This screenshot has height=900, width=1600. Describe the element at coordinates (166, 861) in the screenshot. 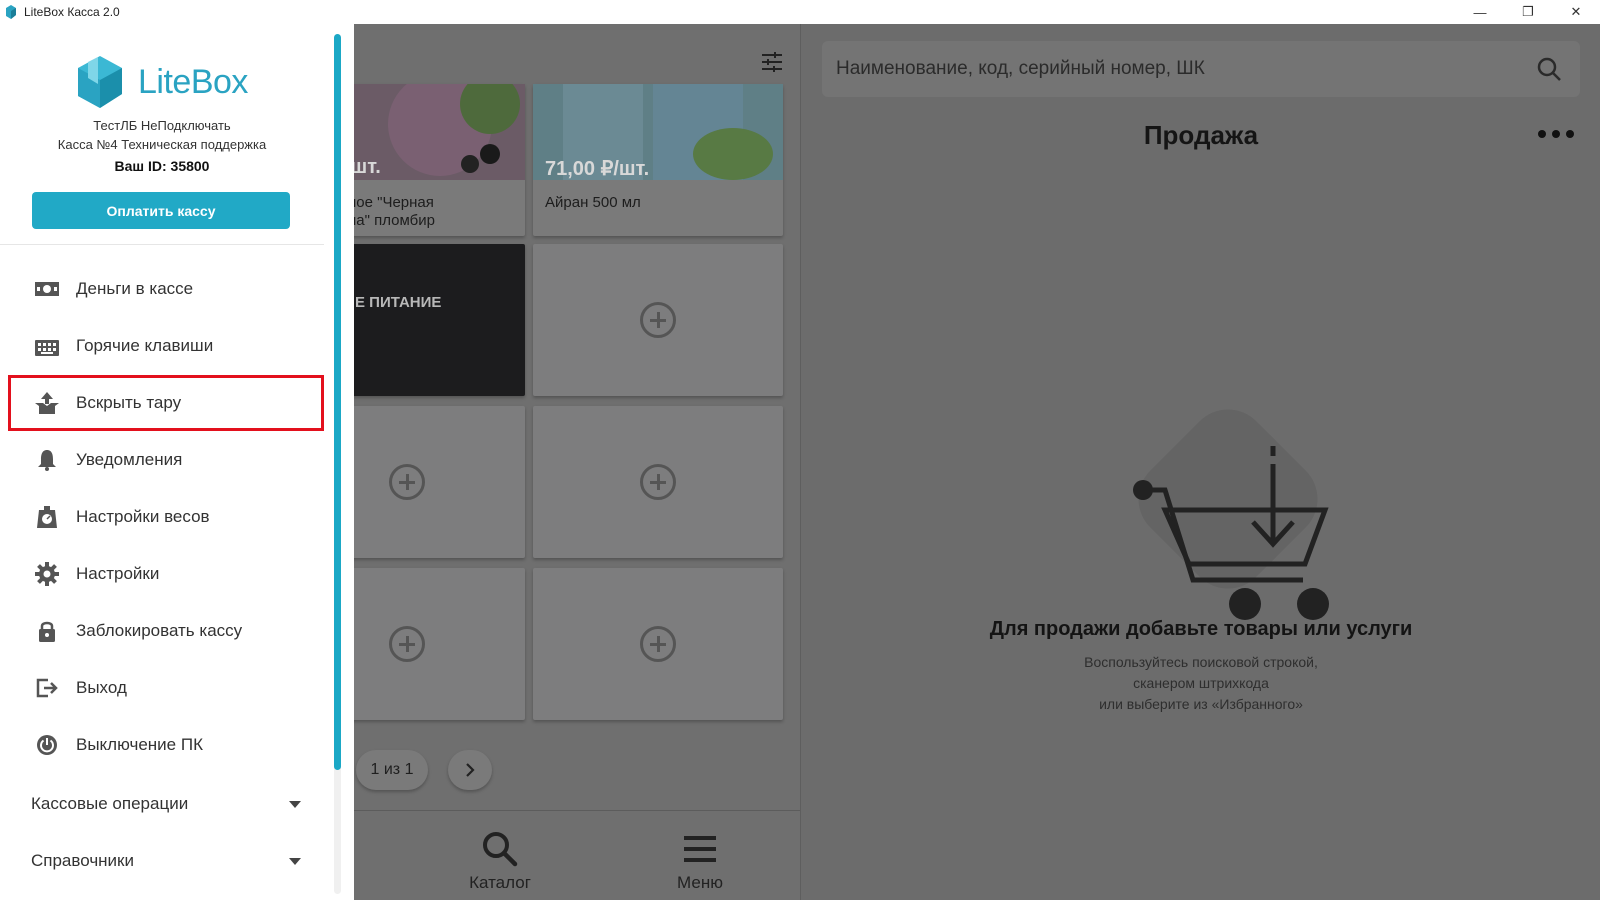

I see `section-directories: Справочники` at that location.